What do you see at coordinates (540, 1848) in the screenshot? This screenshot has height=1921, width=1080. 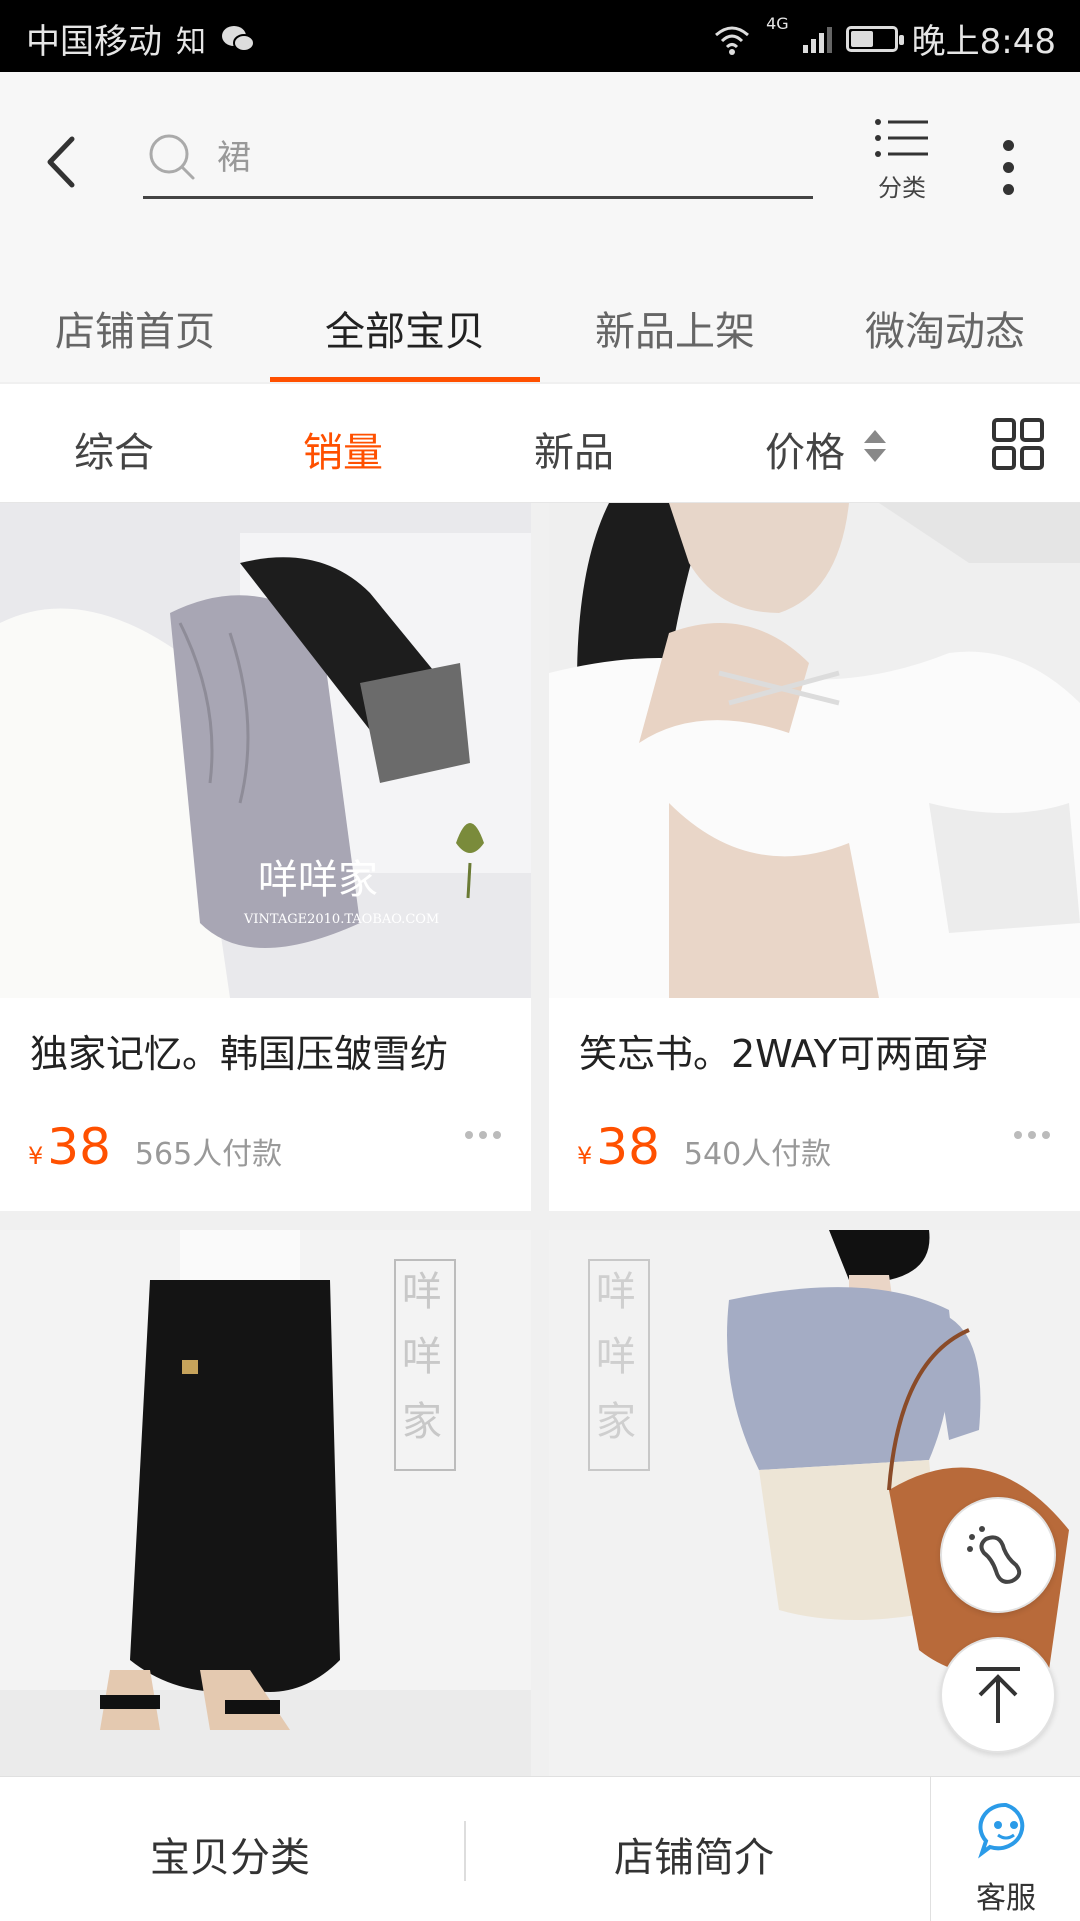 I see `bottom-bar: 宝贝分类 店铺简介 客服` at bounding box center [540, 1848].